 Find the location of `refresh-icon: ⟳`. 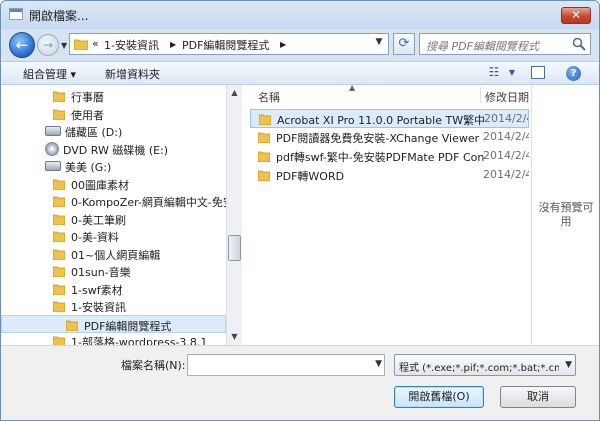

refresh-icon: ⟳ is located at coordinates (404, 43).